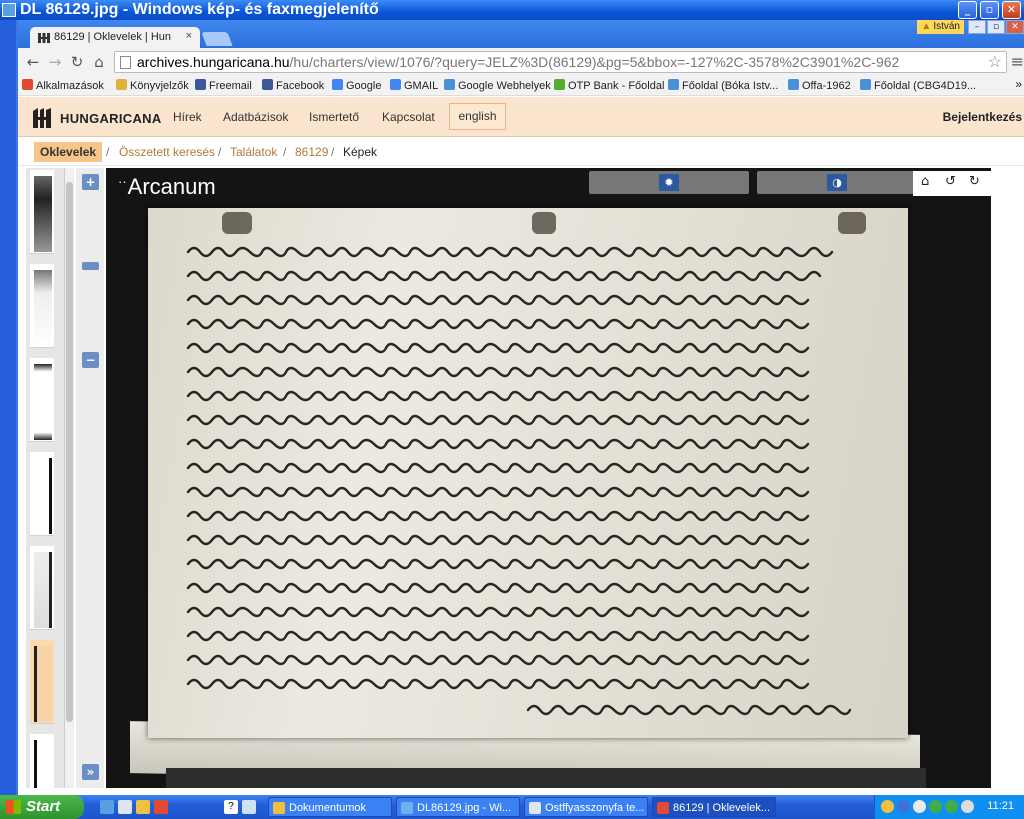  I want to click on zoom-in-button: +, so click(90, 182).